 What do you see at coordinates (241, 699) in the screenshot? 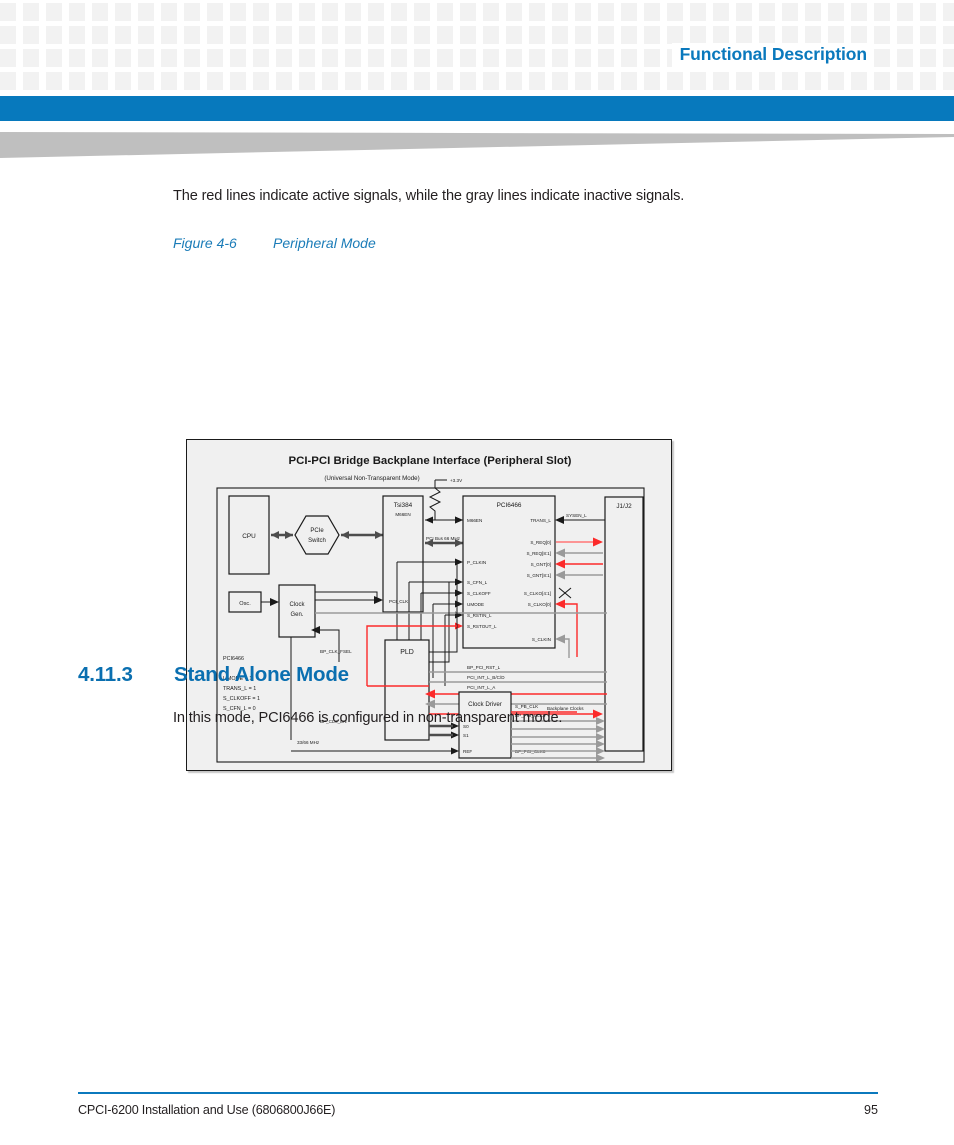
I see `legend-line-3: S_CLKOFF = 1` at bounding box center [241, 699].